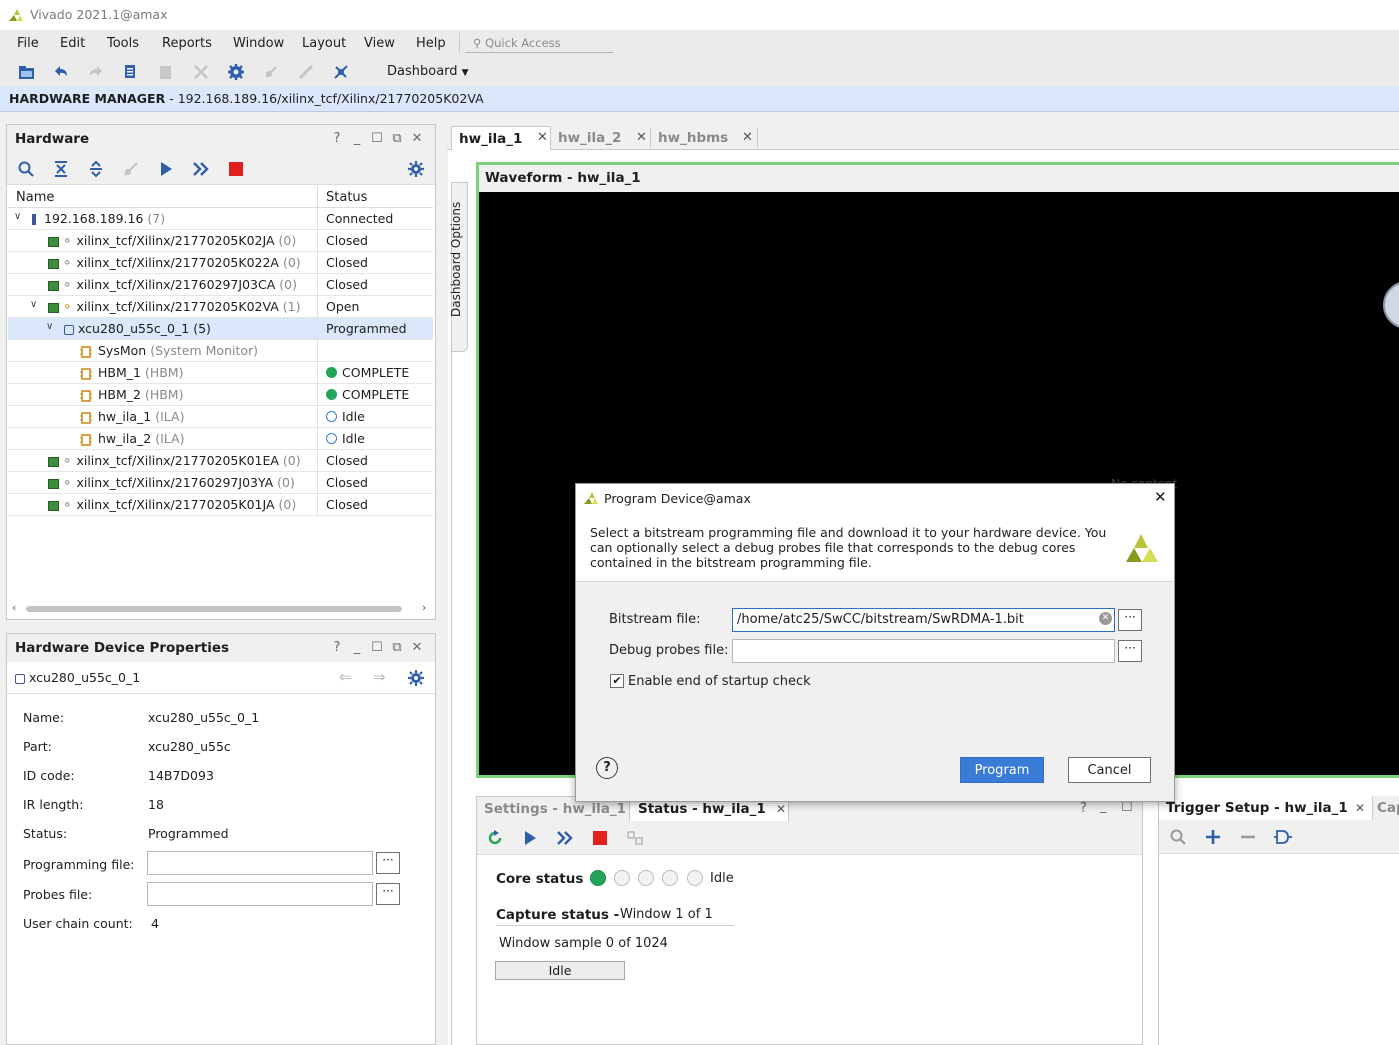 This screenshot has width=1399, height=1045. What do you see at coordinates (388, 894) in the screenshot?
I see `probes-file-browse-button: ···` at bounding box center [388, 894].